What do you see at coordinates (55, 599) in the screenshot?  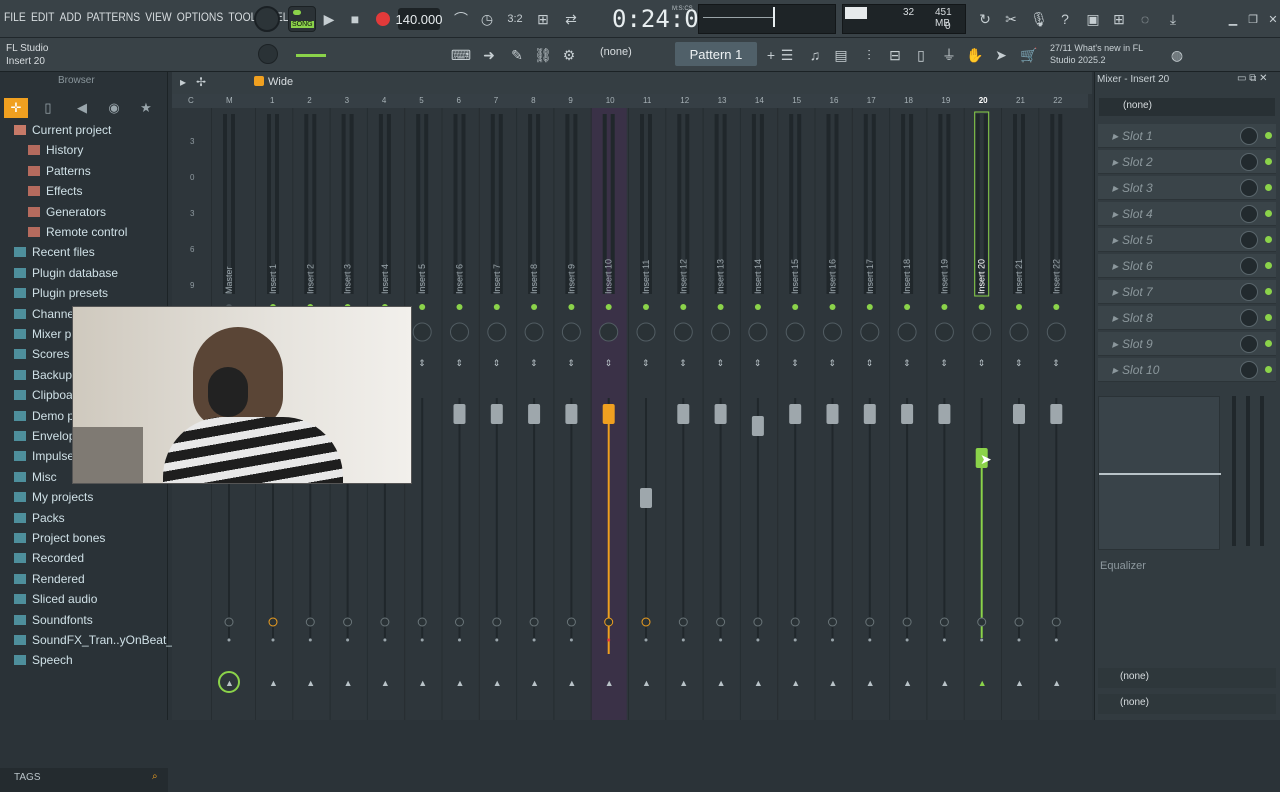 I see `browser-item: Sliced audio` at bounding box center [55, 599].